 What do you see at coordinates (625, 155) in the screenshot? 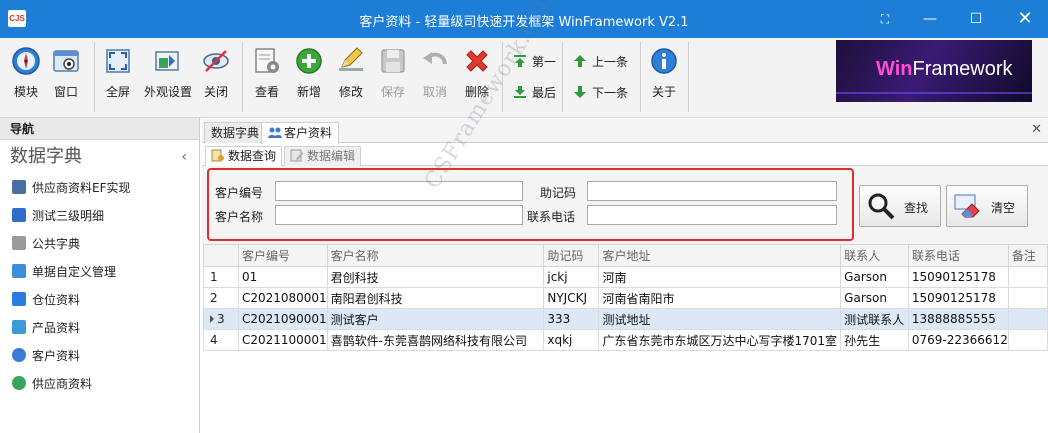
I see `sub-tabs: 数据查询 数据编辑` at bounding box center [625, 155].